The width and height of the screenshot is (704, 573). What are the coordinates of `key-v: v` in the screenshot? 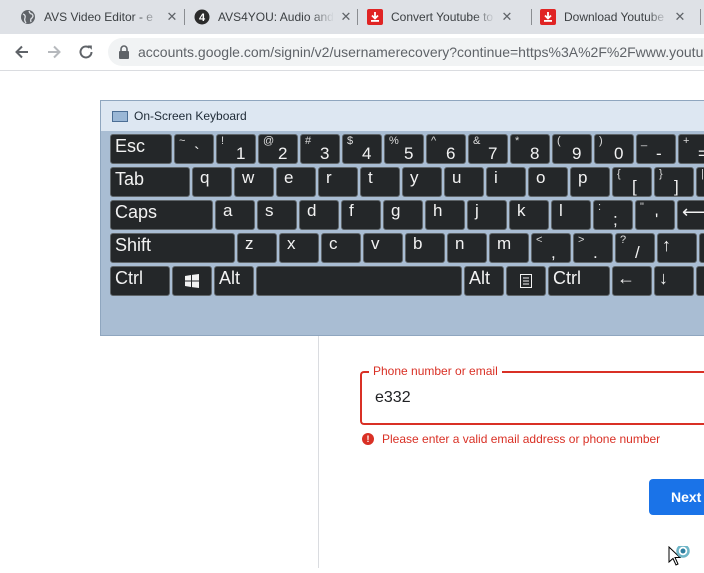 It's located at (383, 248).